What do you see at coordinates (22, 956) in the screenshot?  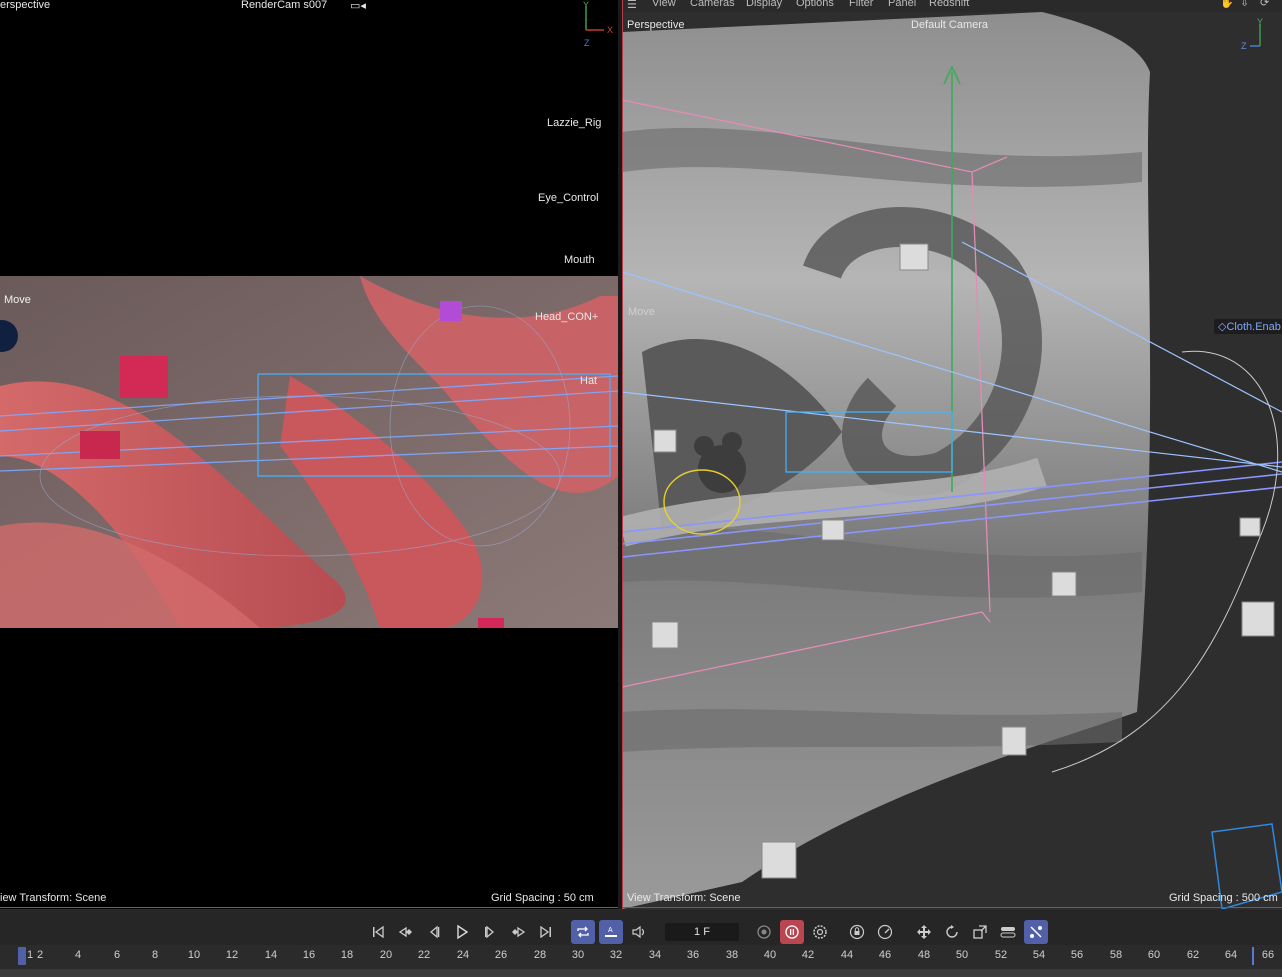 I see `current-frame-marker` at bounding box center [22, 956].